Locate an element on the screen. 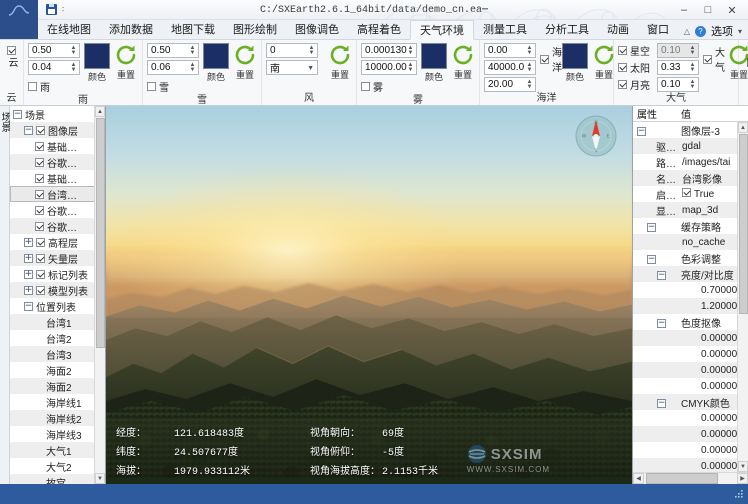  fog-distance-stepper-icon: ▲ ▼ is located at coordinates (410, 67).